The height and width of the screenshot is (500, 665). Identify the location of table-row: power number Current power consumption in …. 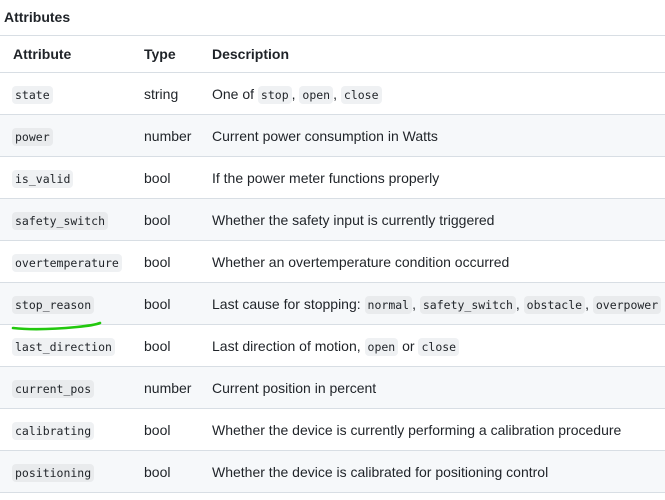
(332, 135).